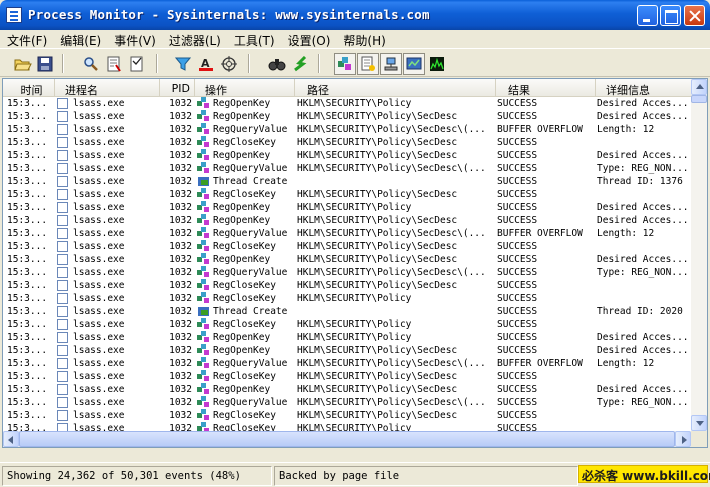 This screenshot has width=710, height=487. I want to click on menu-edit: 编辑(E), so click(80, 39).